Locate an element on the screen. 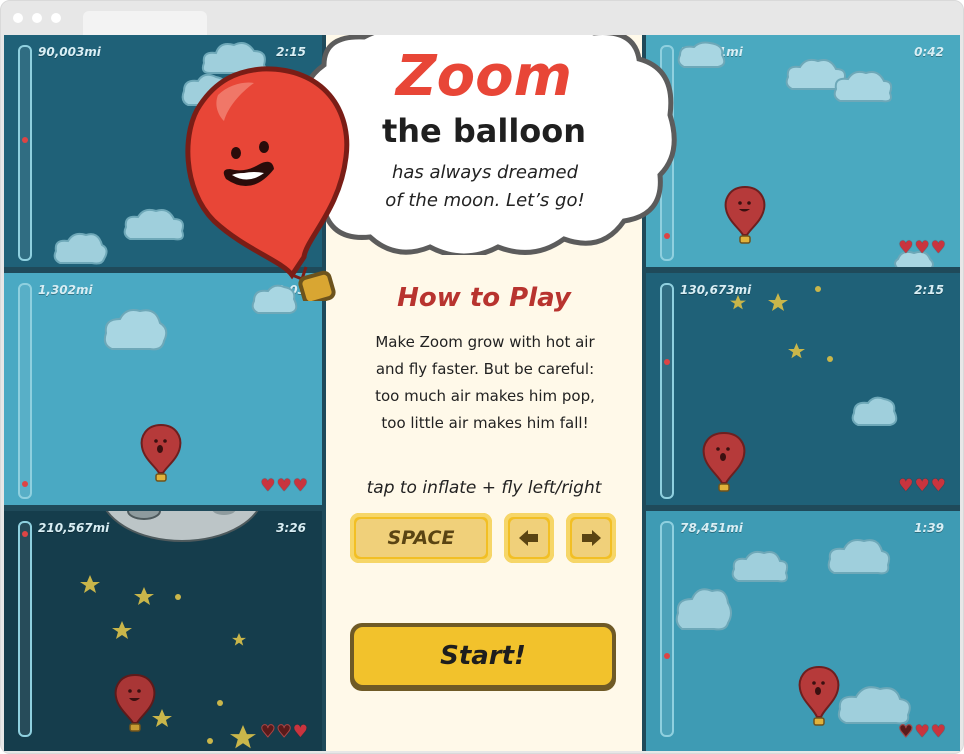 Image resolution: width=964 pixels, height=754 pixels. zoom-balloon-icon is located at coordinates (267, 183).